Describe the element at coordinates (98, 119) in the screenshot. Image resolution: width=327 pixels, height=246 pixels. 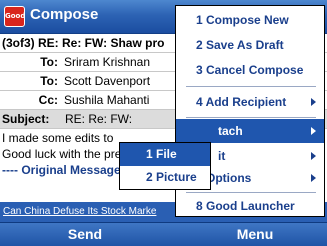
I see `subject-field: RE: Re: FW:` at that location.